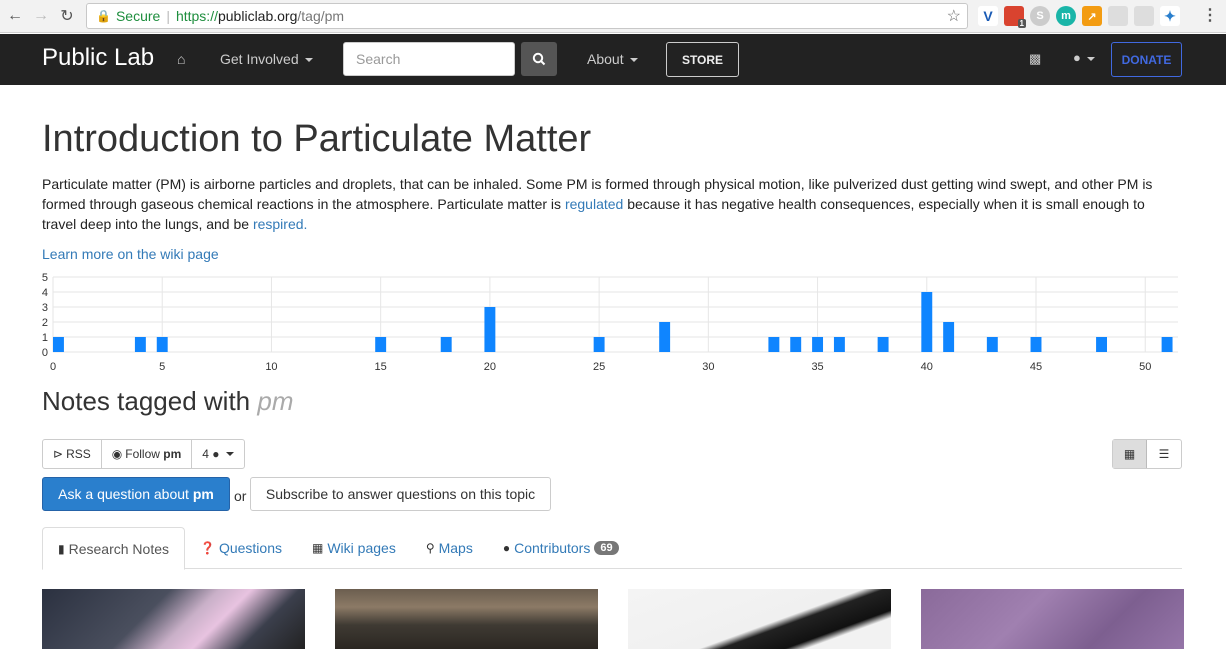 This screenshot has height=649, width=1226. I want to click on y-tick-label: 3, so click(45, 308).